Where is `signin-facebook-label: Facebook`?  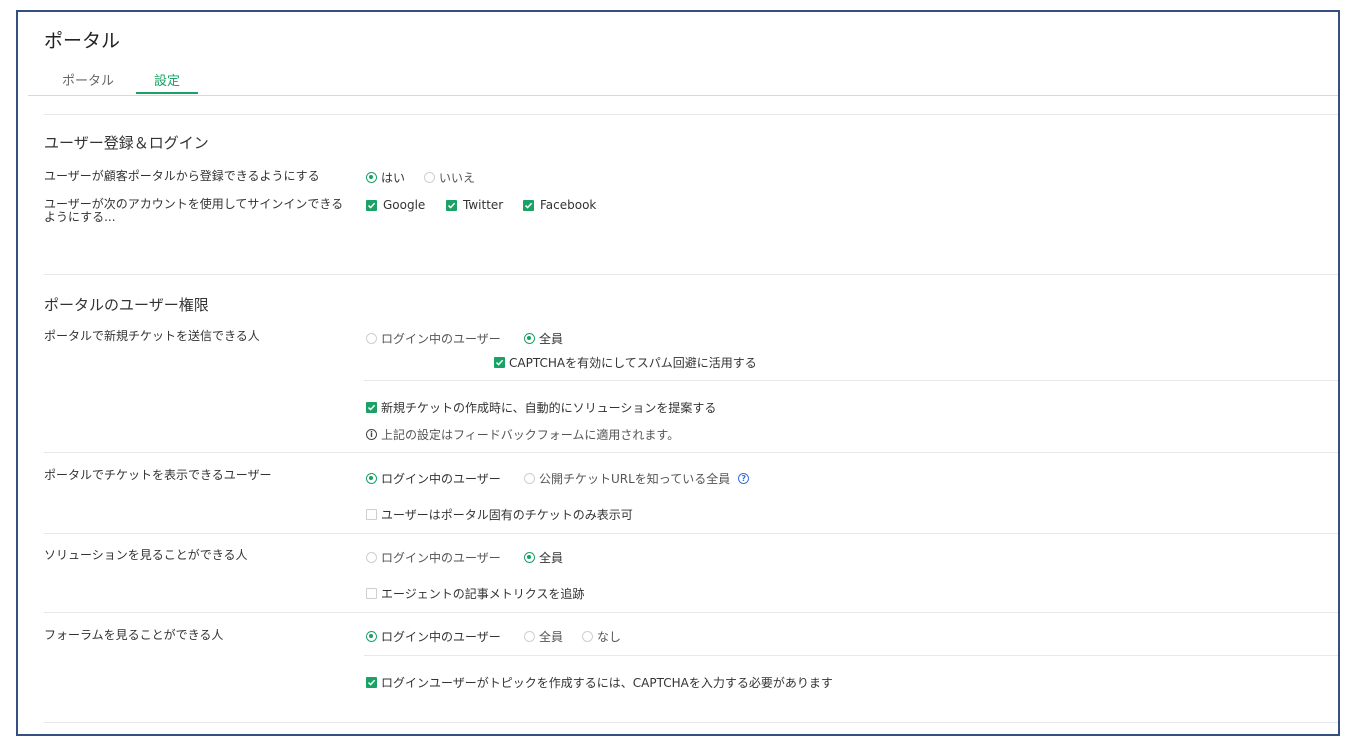
signin-facebook-label: Facebook is located at coordinates (568, 205).